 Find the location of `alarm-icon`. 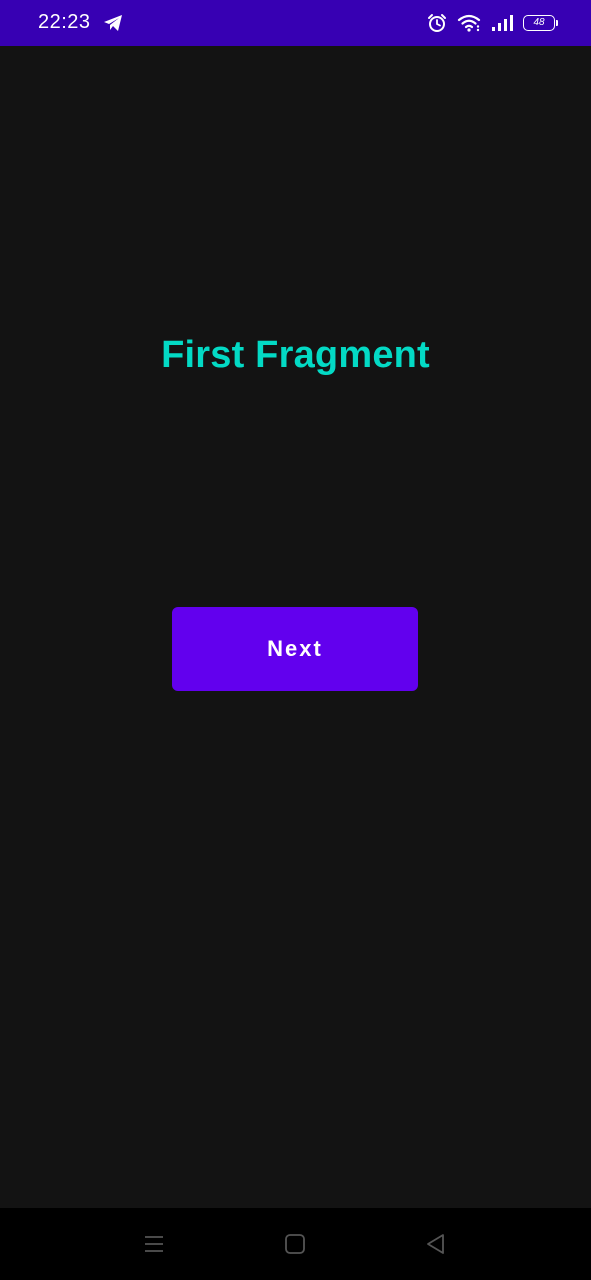

alarm-icon is located at coordinates (437, 23).